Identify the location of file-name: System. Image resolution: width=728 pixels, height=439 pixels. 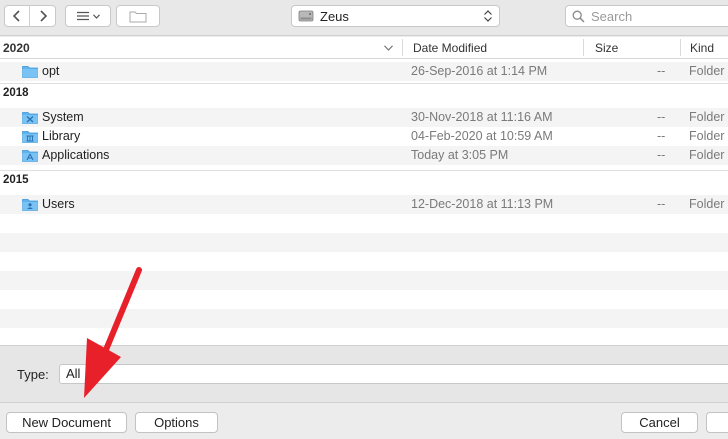
(63, 117).